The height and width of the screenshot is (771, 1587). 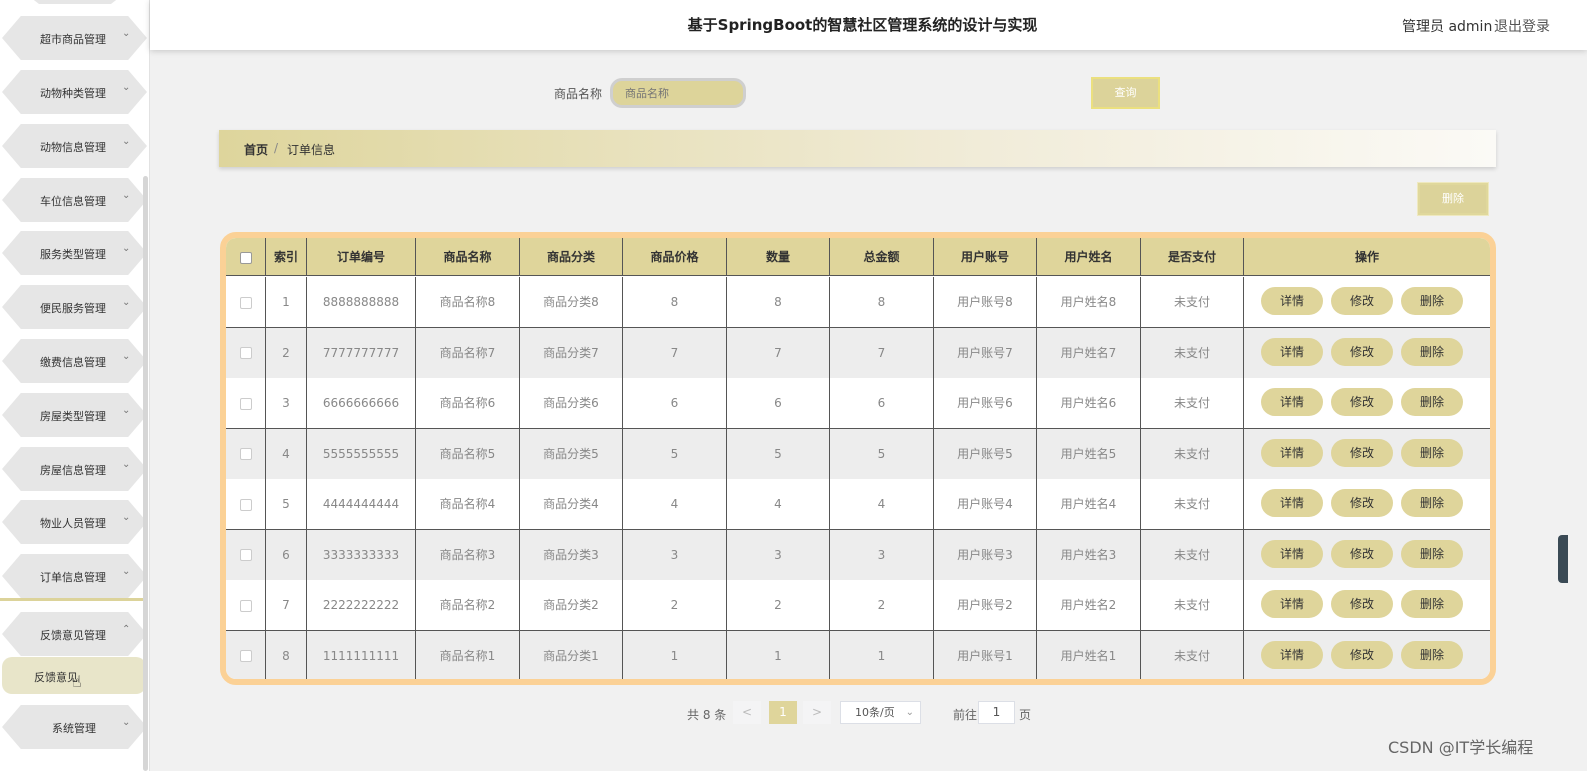 I want to click on sidebar-item-label: 物业人员管理, so click(x=73, y=523).